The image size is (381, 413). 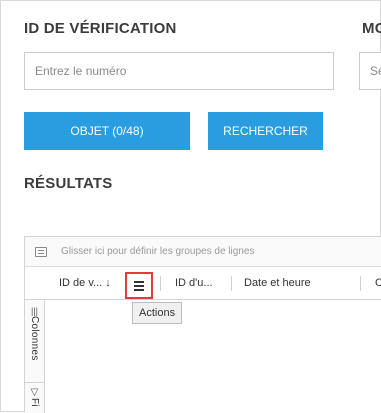 I want to click on column-header-label: ID de v... ↓, so click(x=85, y=283).